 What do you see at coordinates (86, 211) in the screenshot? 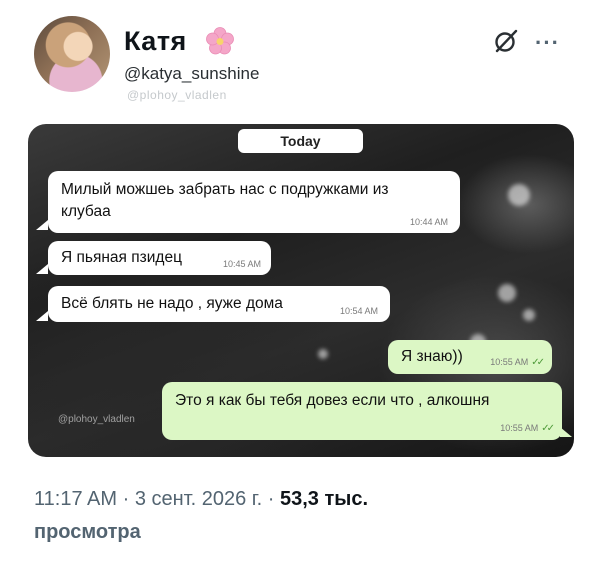
I see `message-text: клубаа` at bounding box center [86, 211].